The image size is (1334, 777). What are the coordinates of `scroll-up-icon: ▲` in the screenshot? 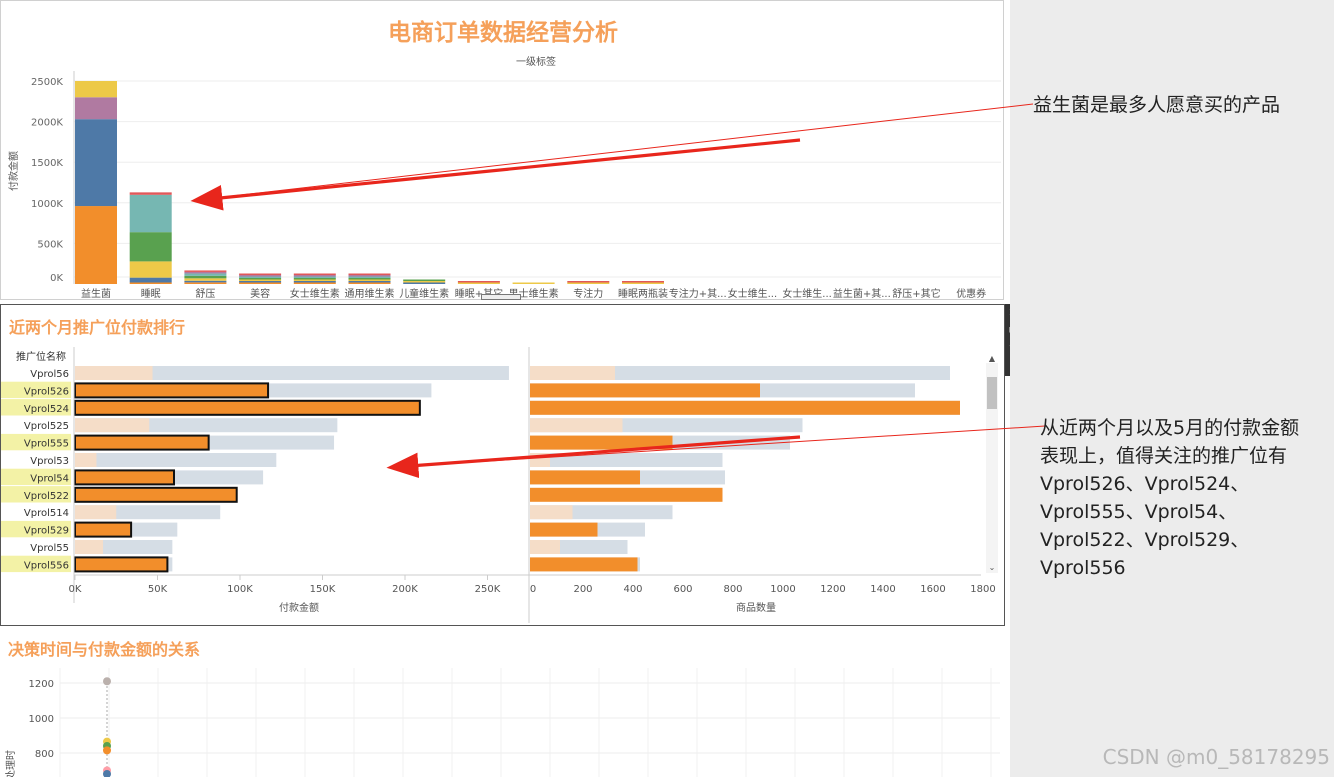 It's located at (992, 358).